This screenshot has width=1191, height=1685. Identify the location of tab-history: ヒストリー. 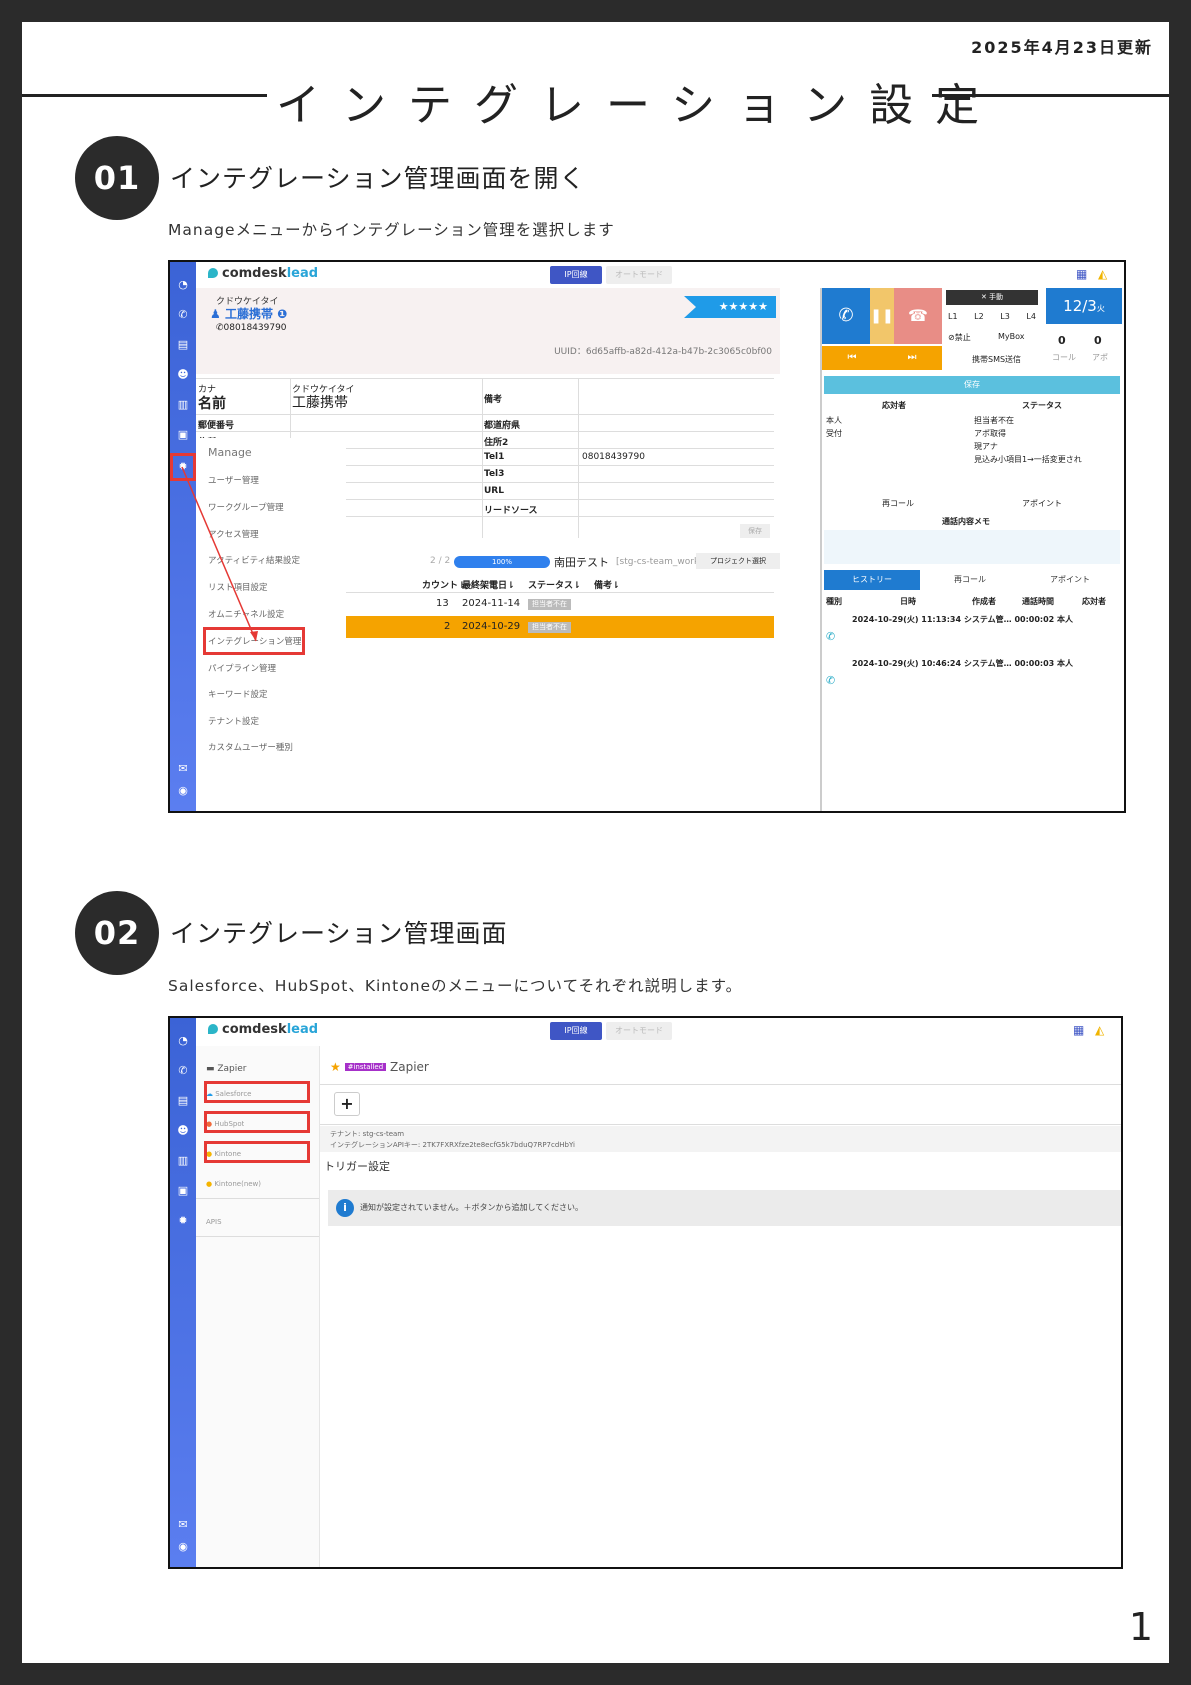
(872, 580).